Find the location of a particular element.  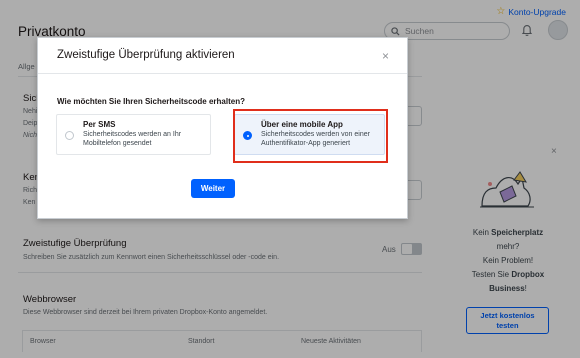

close-icon: × is located at coordinates (385, 56).